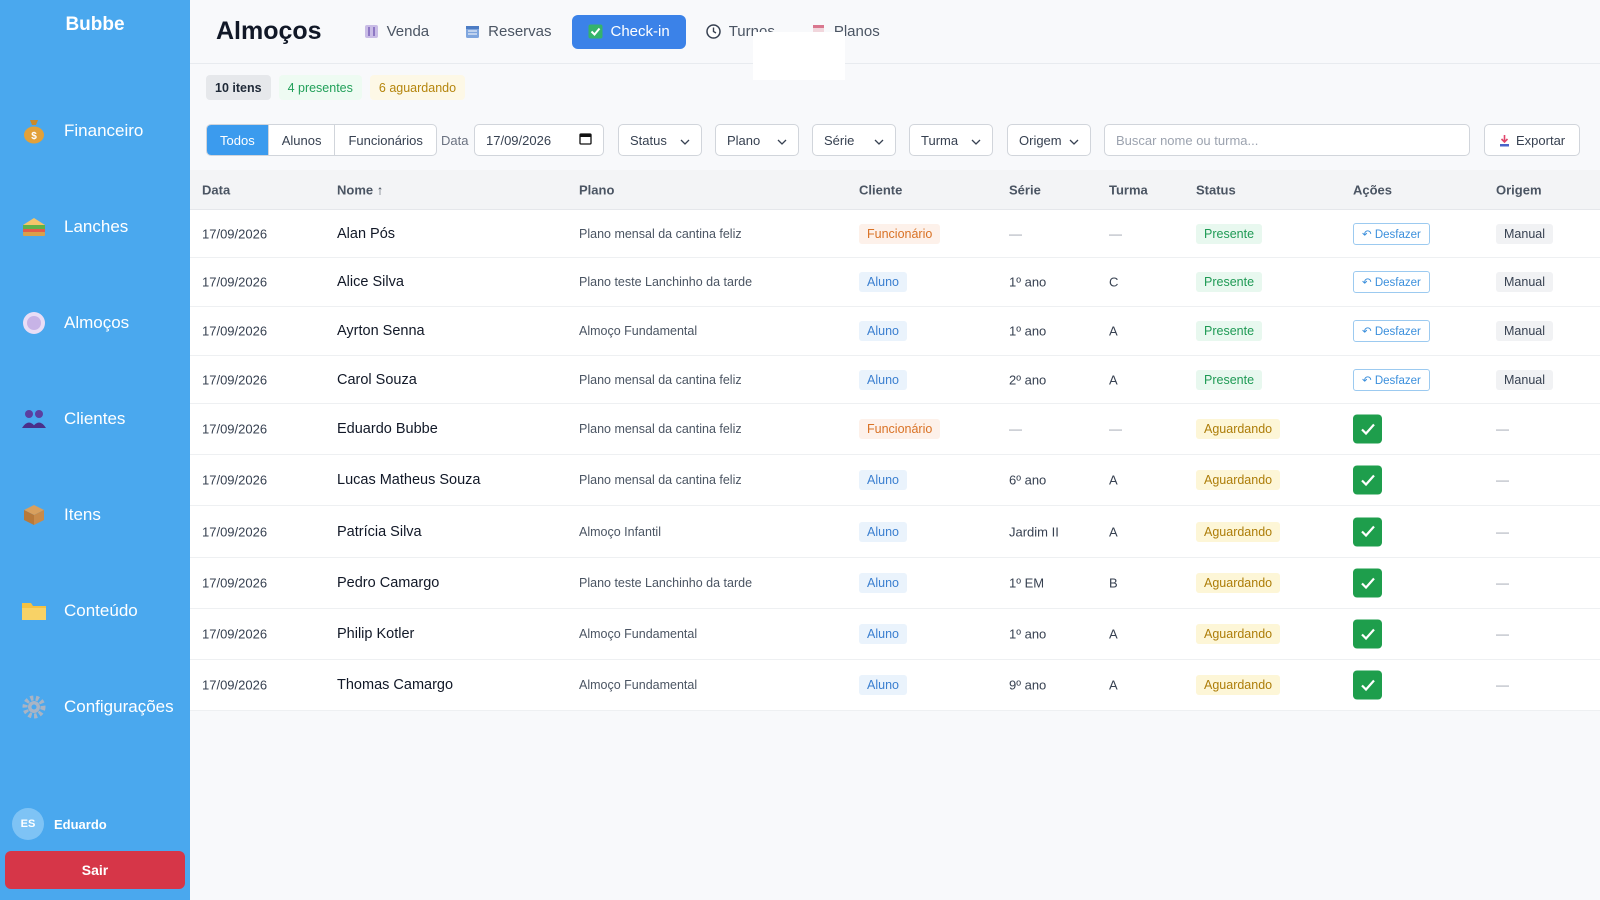 The height and width of the screenshot is (900, 1600). I want to click on sidebar-item-conteudo: Conteúdo, so click(79, 611).